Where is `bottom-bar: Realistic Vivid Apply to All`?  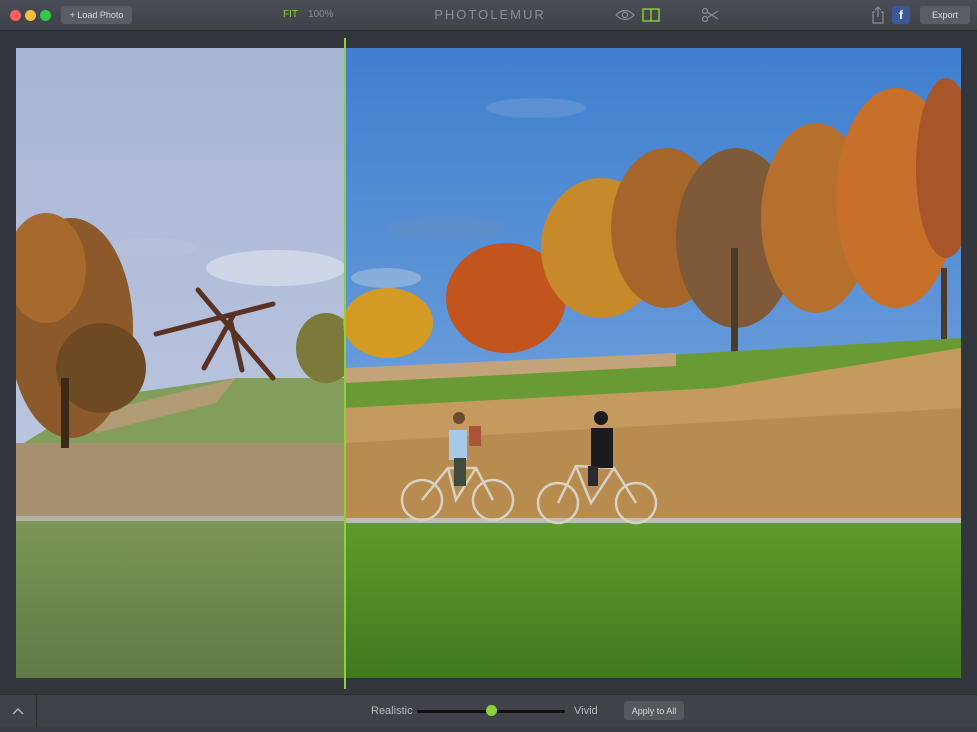
bottom-bar: Realistic Vivid Apply to All is located at coordinates (488, 710).